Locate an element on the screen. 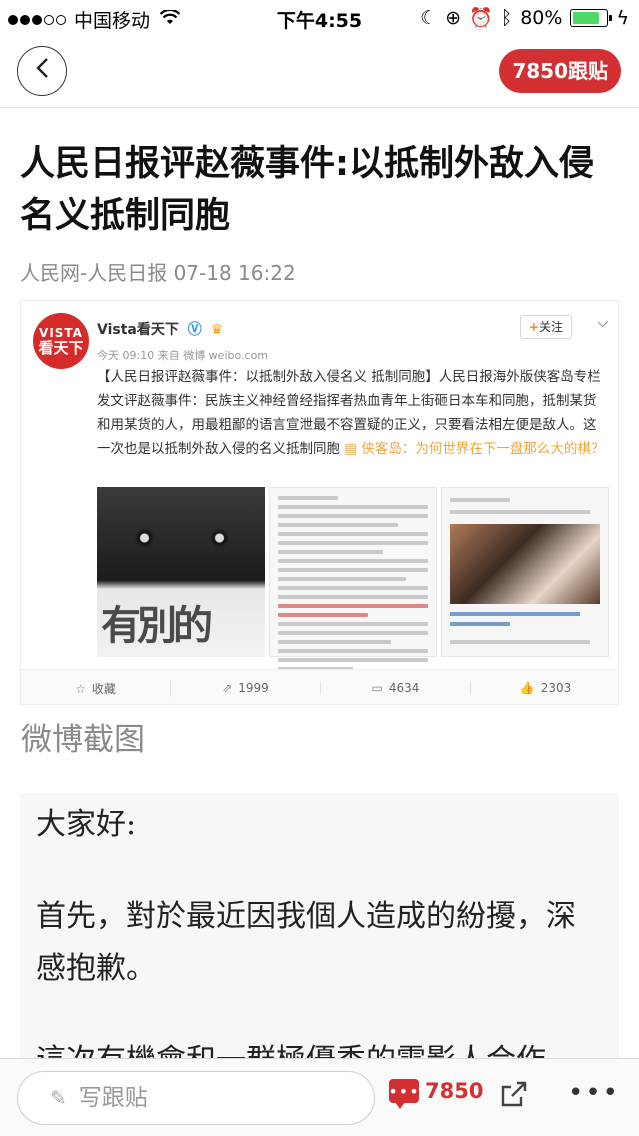 The image size is (639, 1136). post-images: 有別的 is located at coordinates (353, 579).